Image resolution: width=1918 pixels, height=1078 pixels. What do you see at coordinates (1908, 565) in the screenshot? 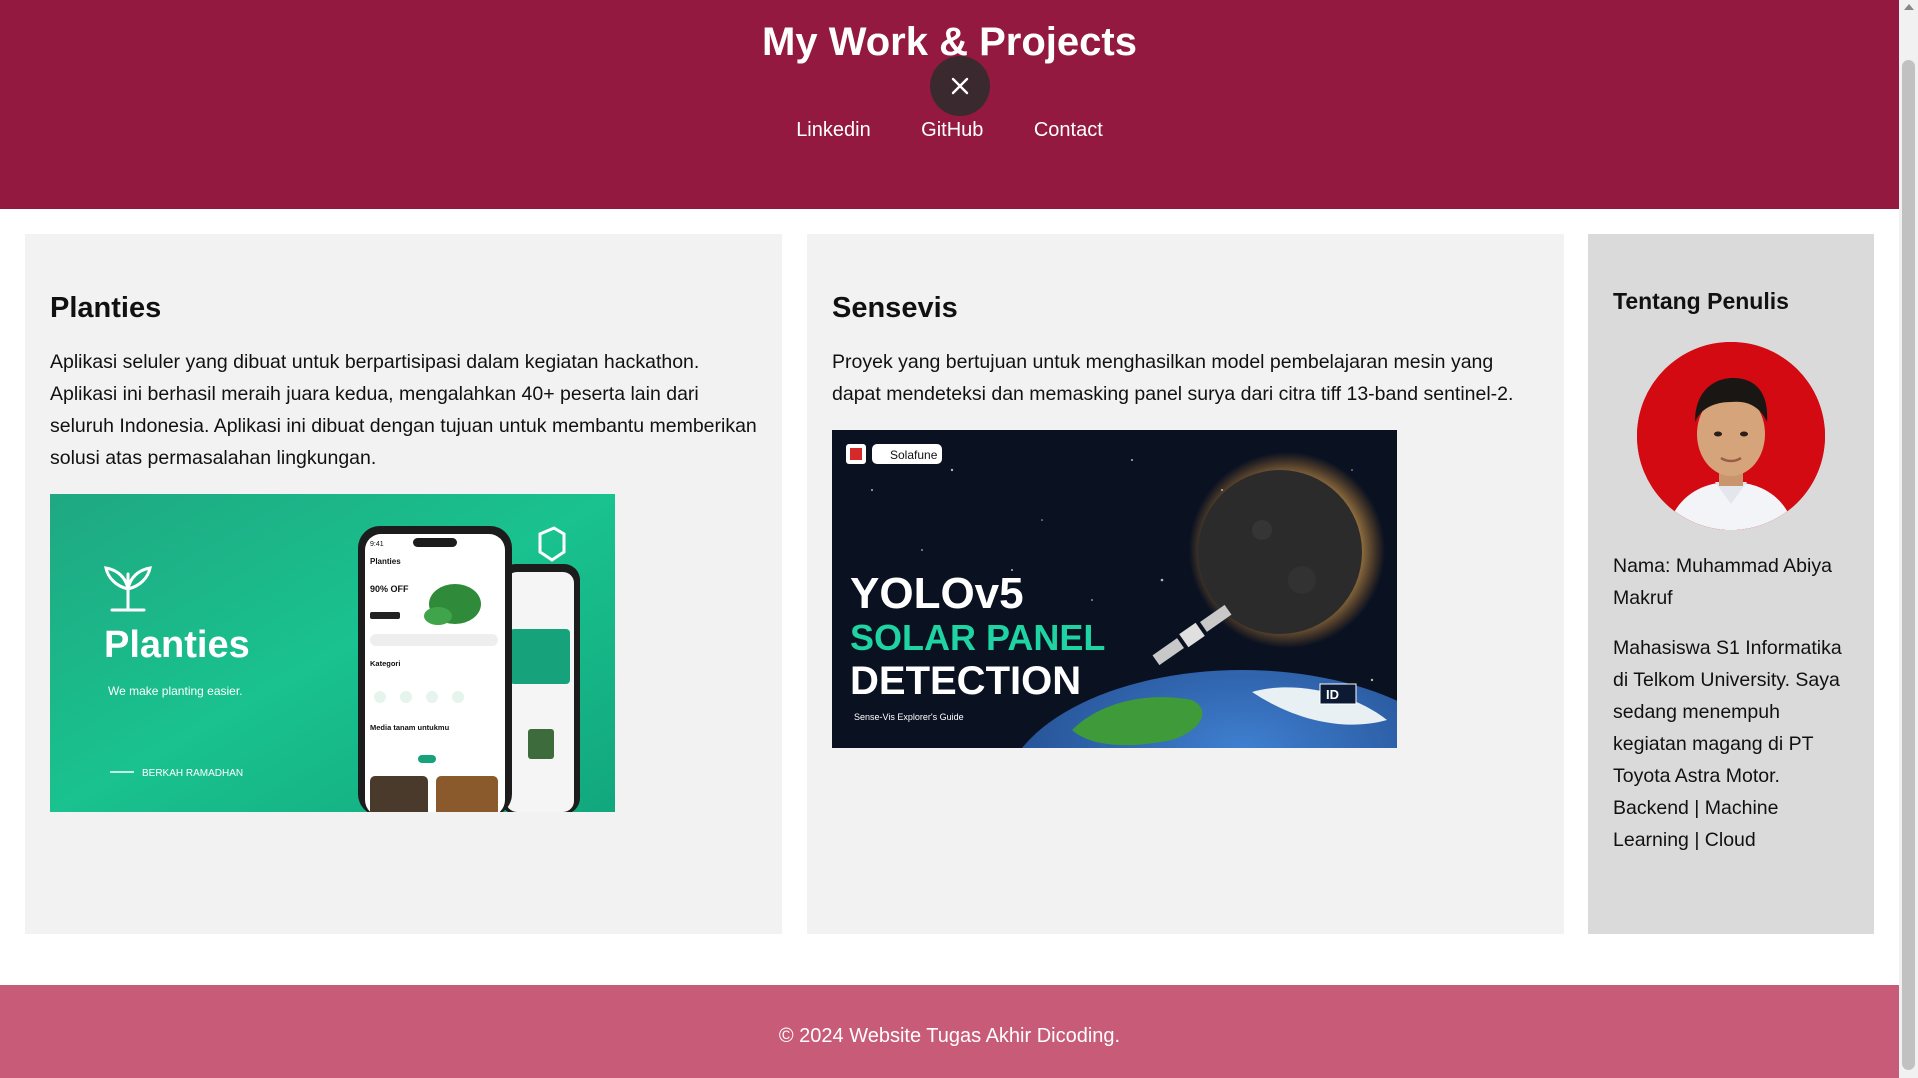
I see `scrollbar-thumb` at bounding box center [1908, 565].